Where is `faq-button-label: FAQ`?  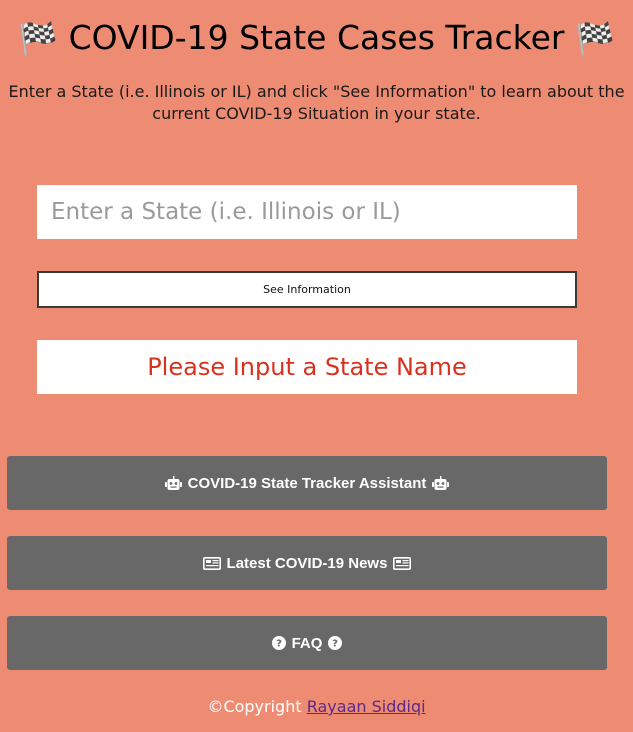
faq-button-label: FAQ is located at coordinates (307, 643).